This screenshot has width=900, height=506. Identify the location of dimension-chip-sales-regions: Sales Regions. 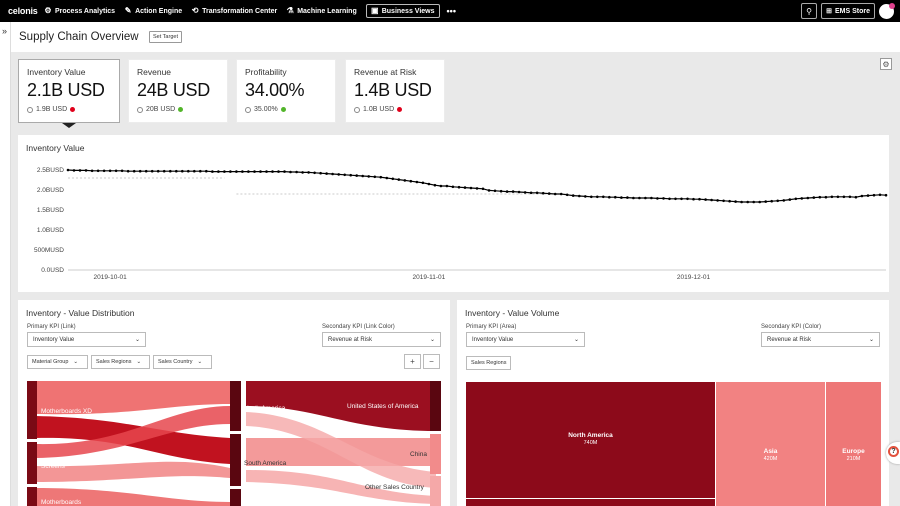
(489, 363).